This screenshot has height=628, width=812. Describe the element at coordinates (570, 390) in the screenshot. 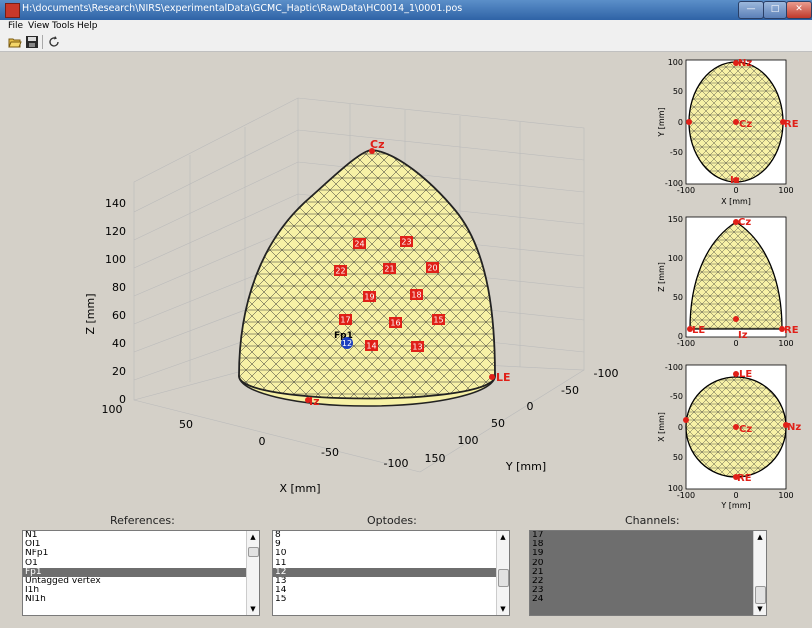

I see `y-tick: -50` at that location.